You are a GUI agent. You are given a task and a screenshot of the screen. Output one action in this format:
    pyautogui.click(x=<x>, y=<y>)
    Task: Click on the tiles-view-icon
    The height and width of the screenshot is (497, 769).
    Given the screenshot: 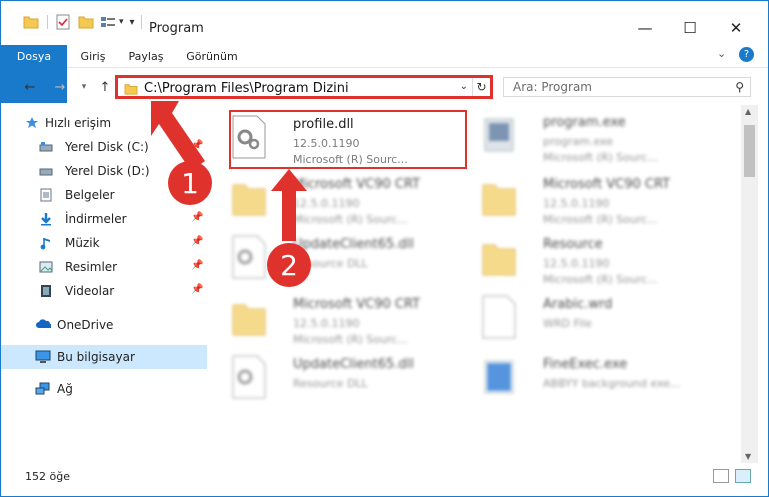 What is the action you would take?
    pyautogui.click(x=743, y=476)
    